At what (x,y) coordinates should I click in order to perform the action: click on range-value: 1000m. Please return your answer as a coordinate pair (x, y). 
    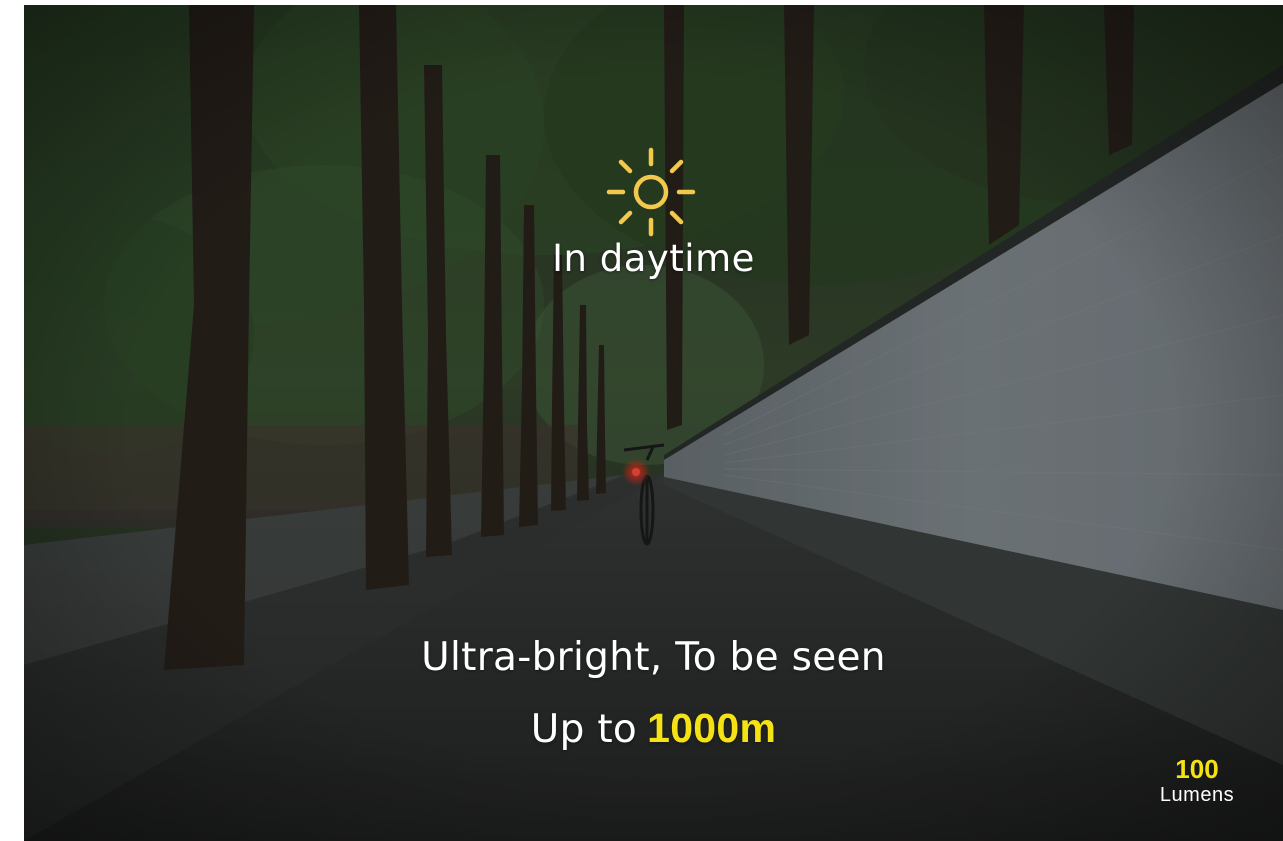
    Looking at the image, I should click on (712, 728).